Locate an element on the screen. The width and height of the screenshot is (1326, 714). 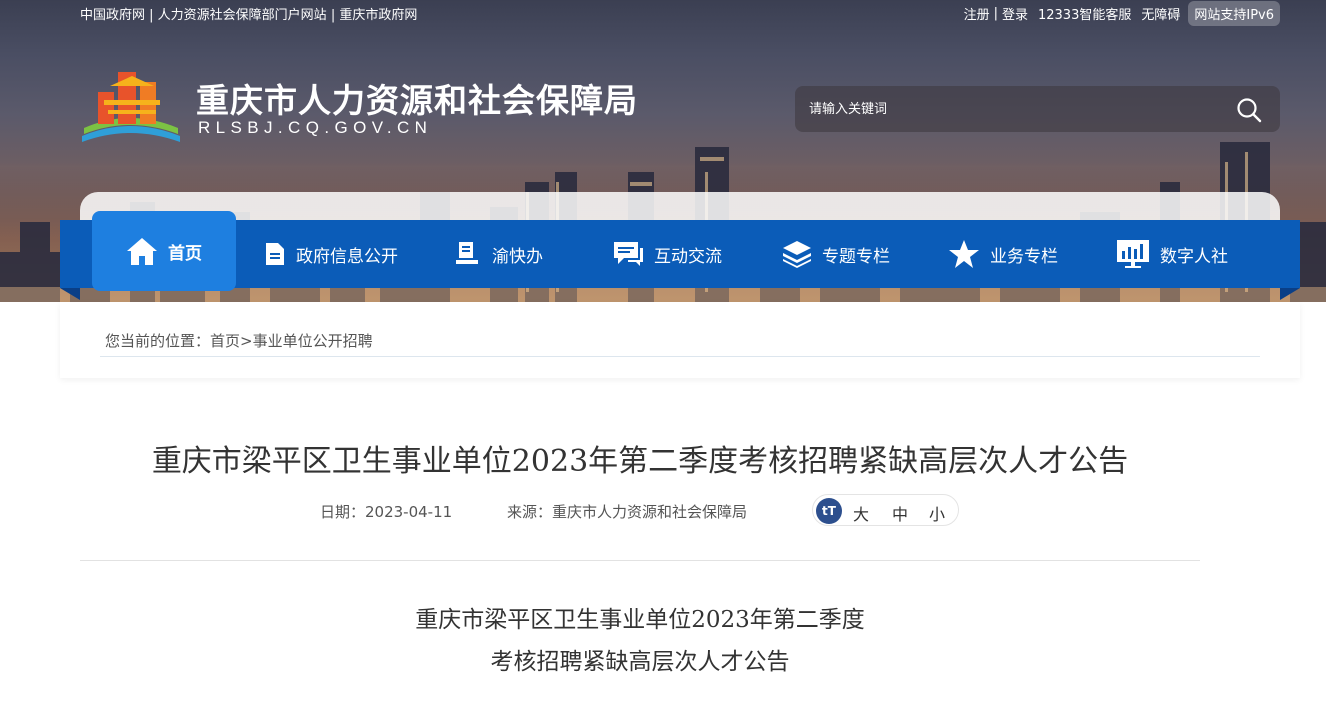
main-nav: 首页 政府信息公开 渝快办 互动交流 专题专栏 业务专栏 数字人社 is located at coordinates (680, 251).